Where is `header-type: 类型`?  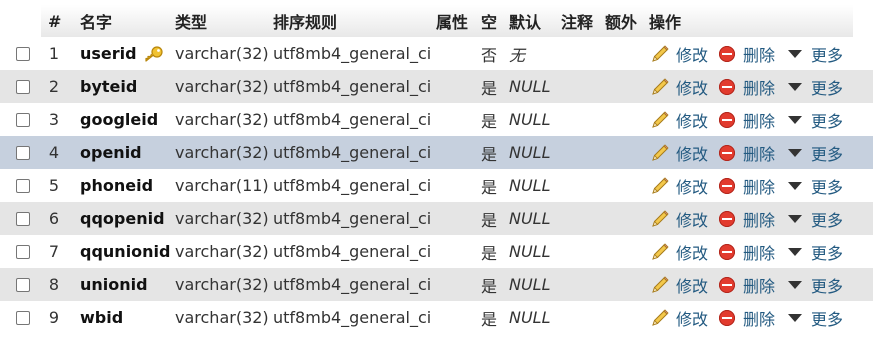 header-type: 类型 is located at coordinates (191, 21).